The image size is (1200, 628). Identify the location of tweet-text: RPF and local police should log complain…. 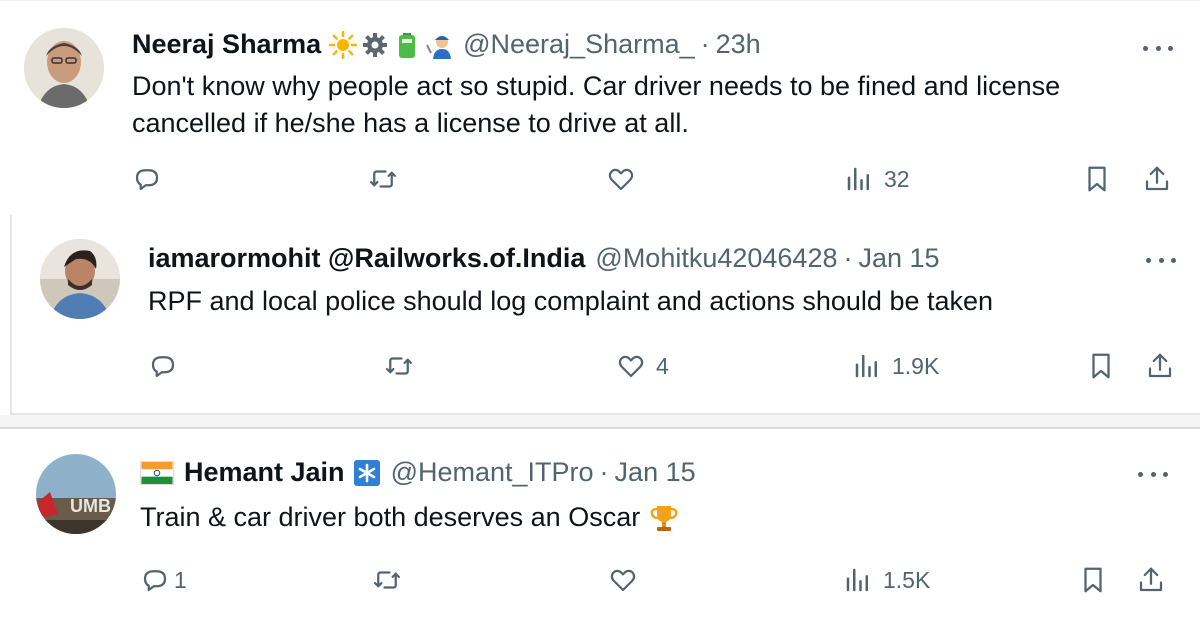
(571, 301).